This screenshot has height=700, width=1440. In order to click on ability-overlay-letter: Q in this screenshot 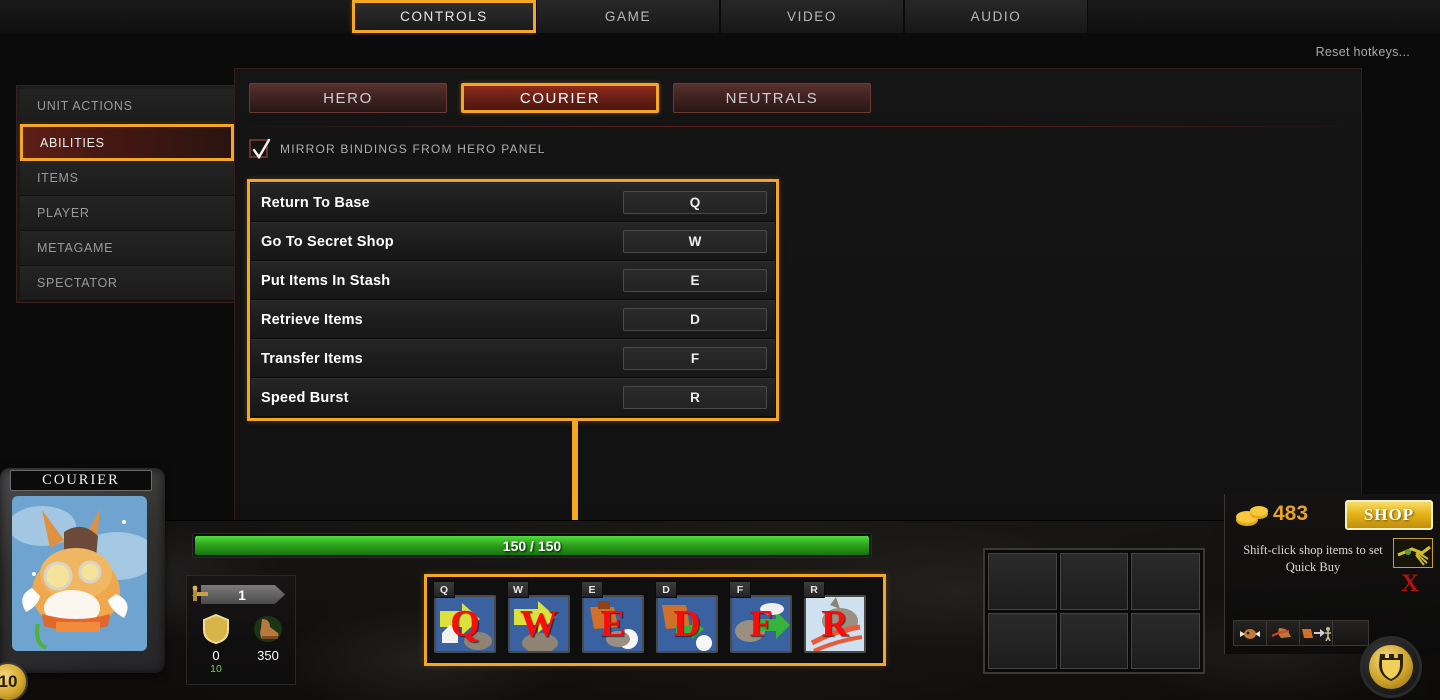, I will do `click(465, 624)`.